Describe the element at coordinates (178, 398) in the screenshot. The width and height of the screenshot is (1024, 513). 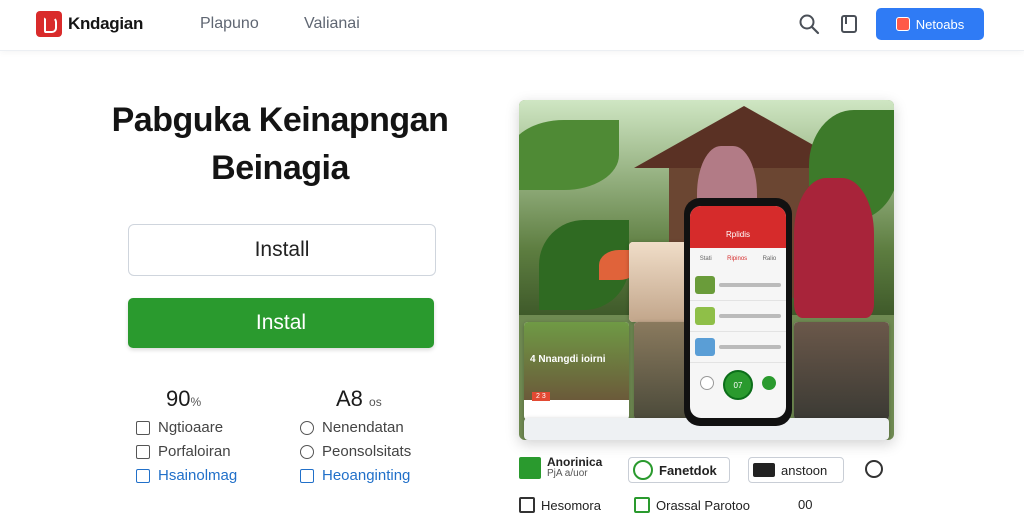
I see `stat-rating-value: 90` at that location.